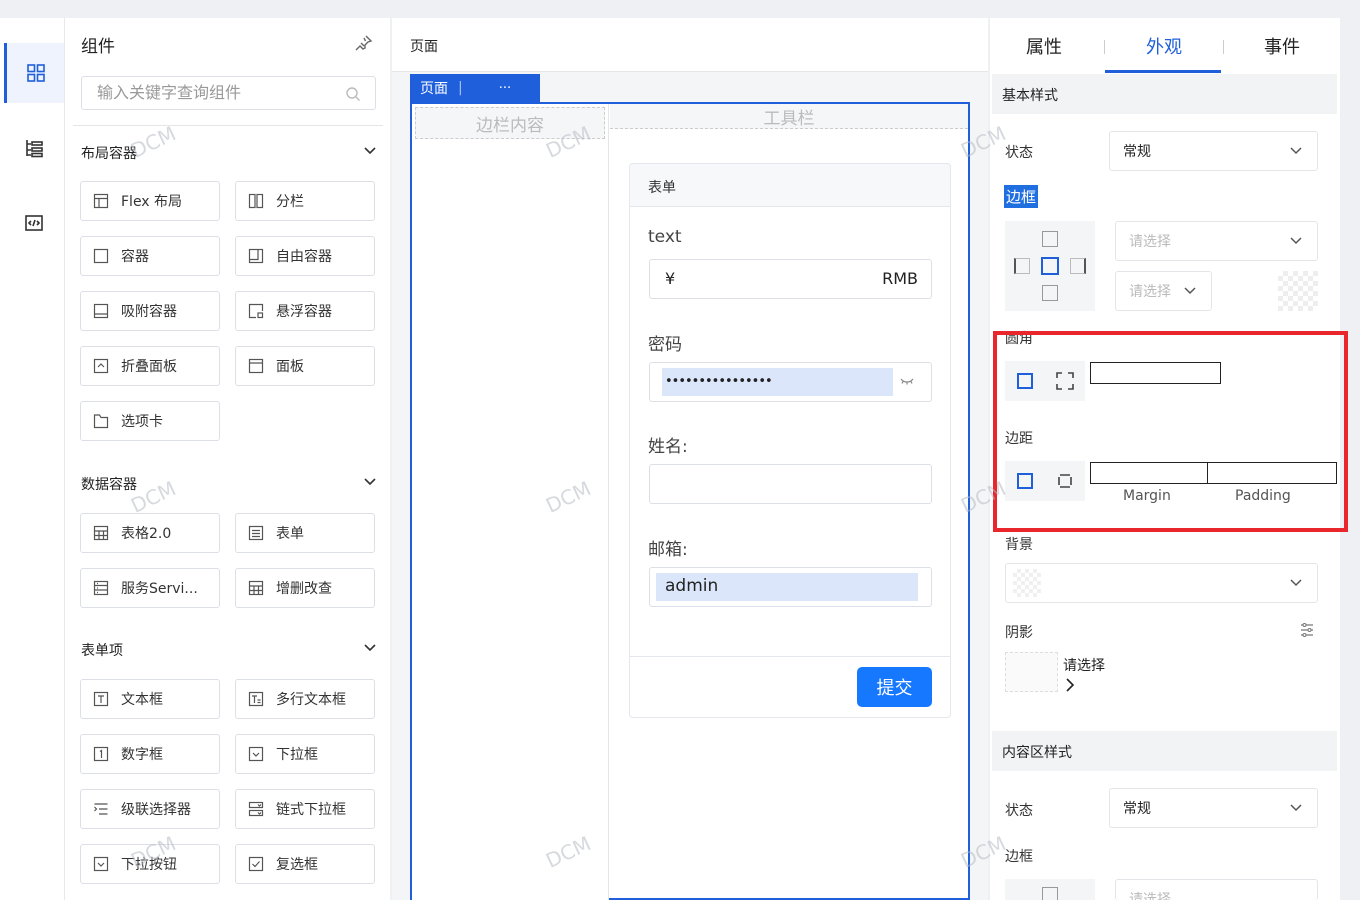 This screenshot has height=900, width=1360. What do you see at coordinates (1070, 685) in the screenshot?
I see `chevron-right-icon` at bounding box center [1070, 685].